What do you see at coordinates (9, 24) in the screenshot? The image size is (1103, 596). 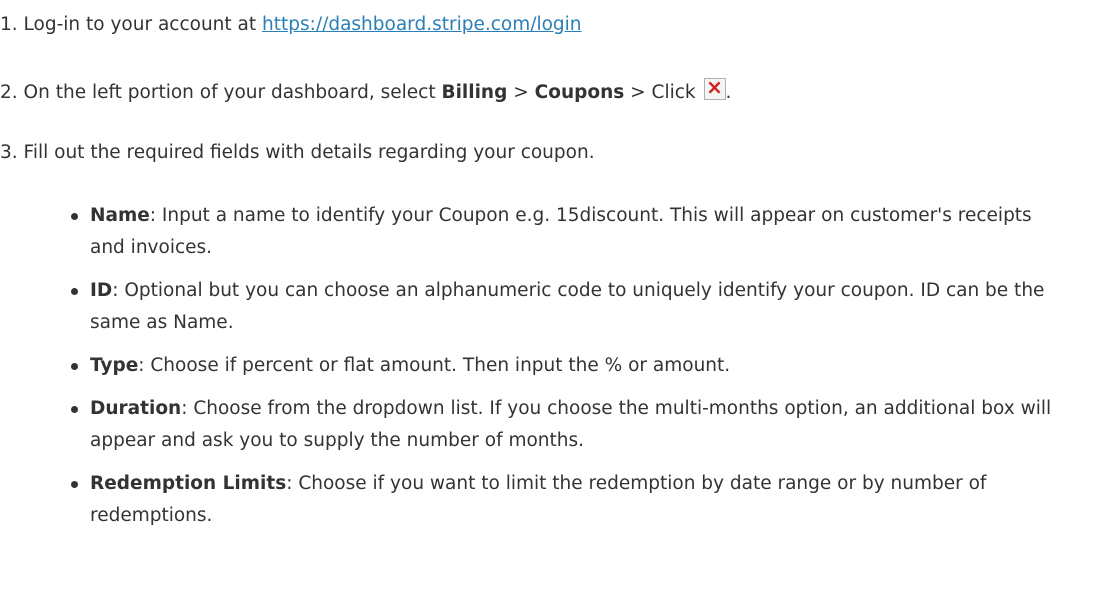 I see `step-1-number: 1.` at bounding box center [9, 24].